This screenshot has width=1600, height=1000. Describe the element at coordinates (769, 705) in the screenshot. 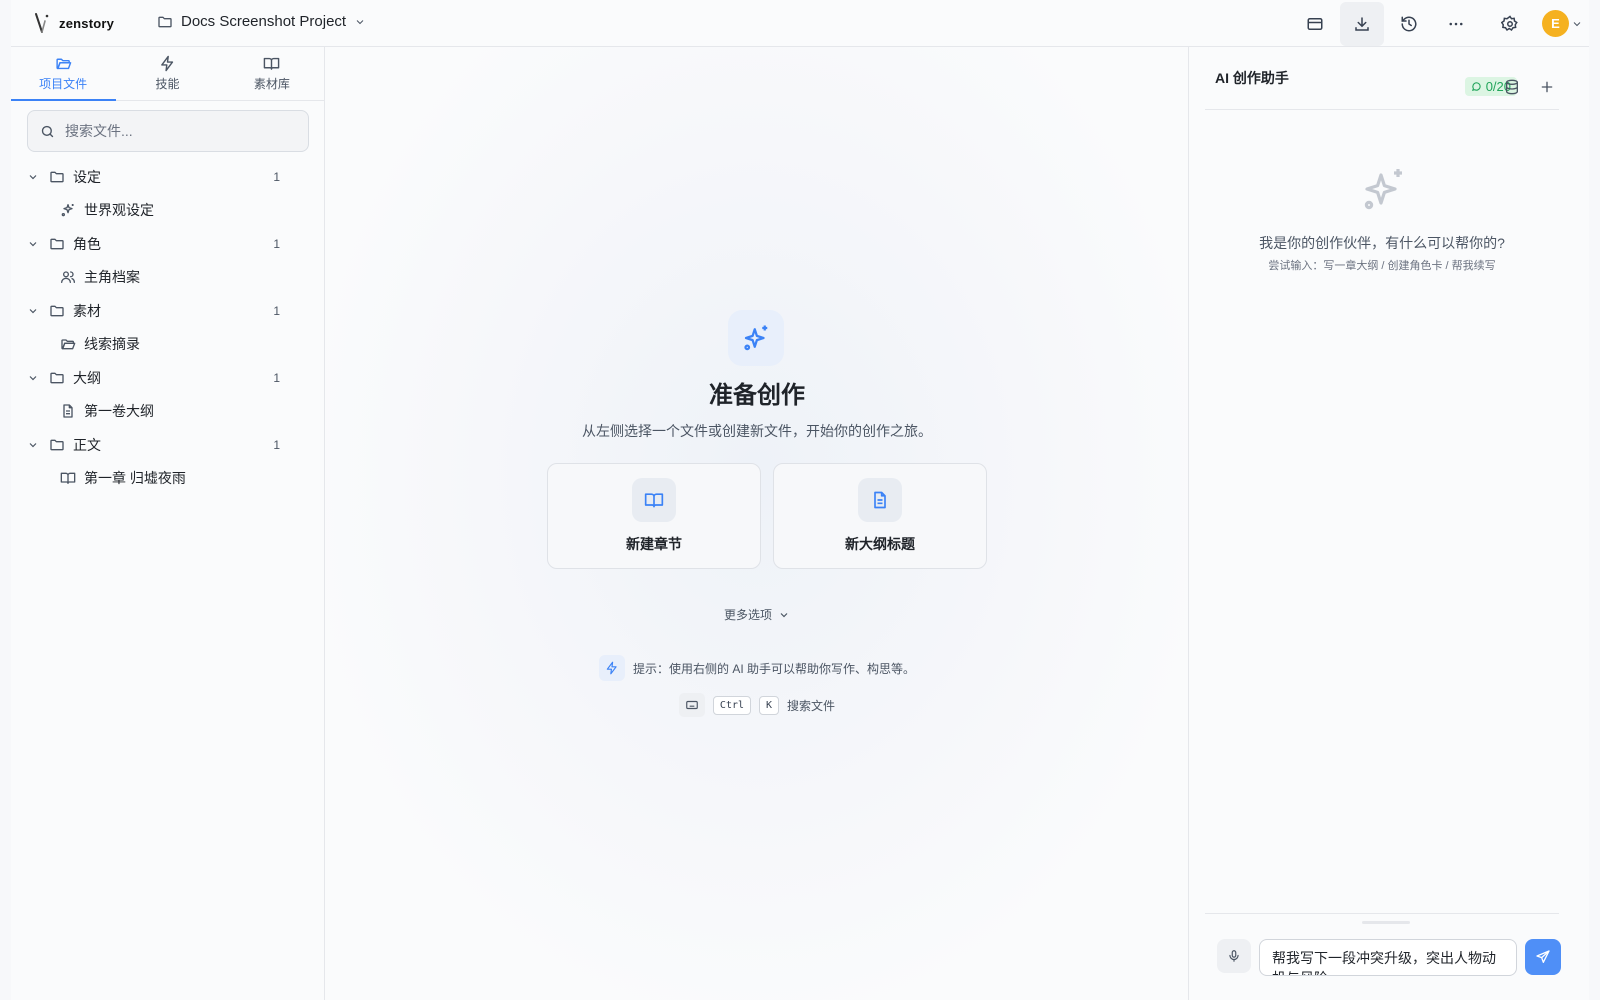

I see `key-k: K` at that location.